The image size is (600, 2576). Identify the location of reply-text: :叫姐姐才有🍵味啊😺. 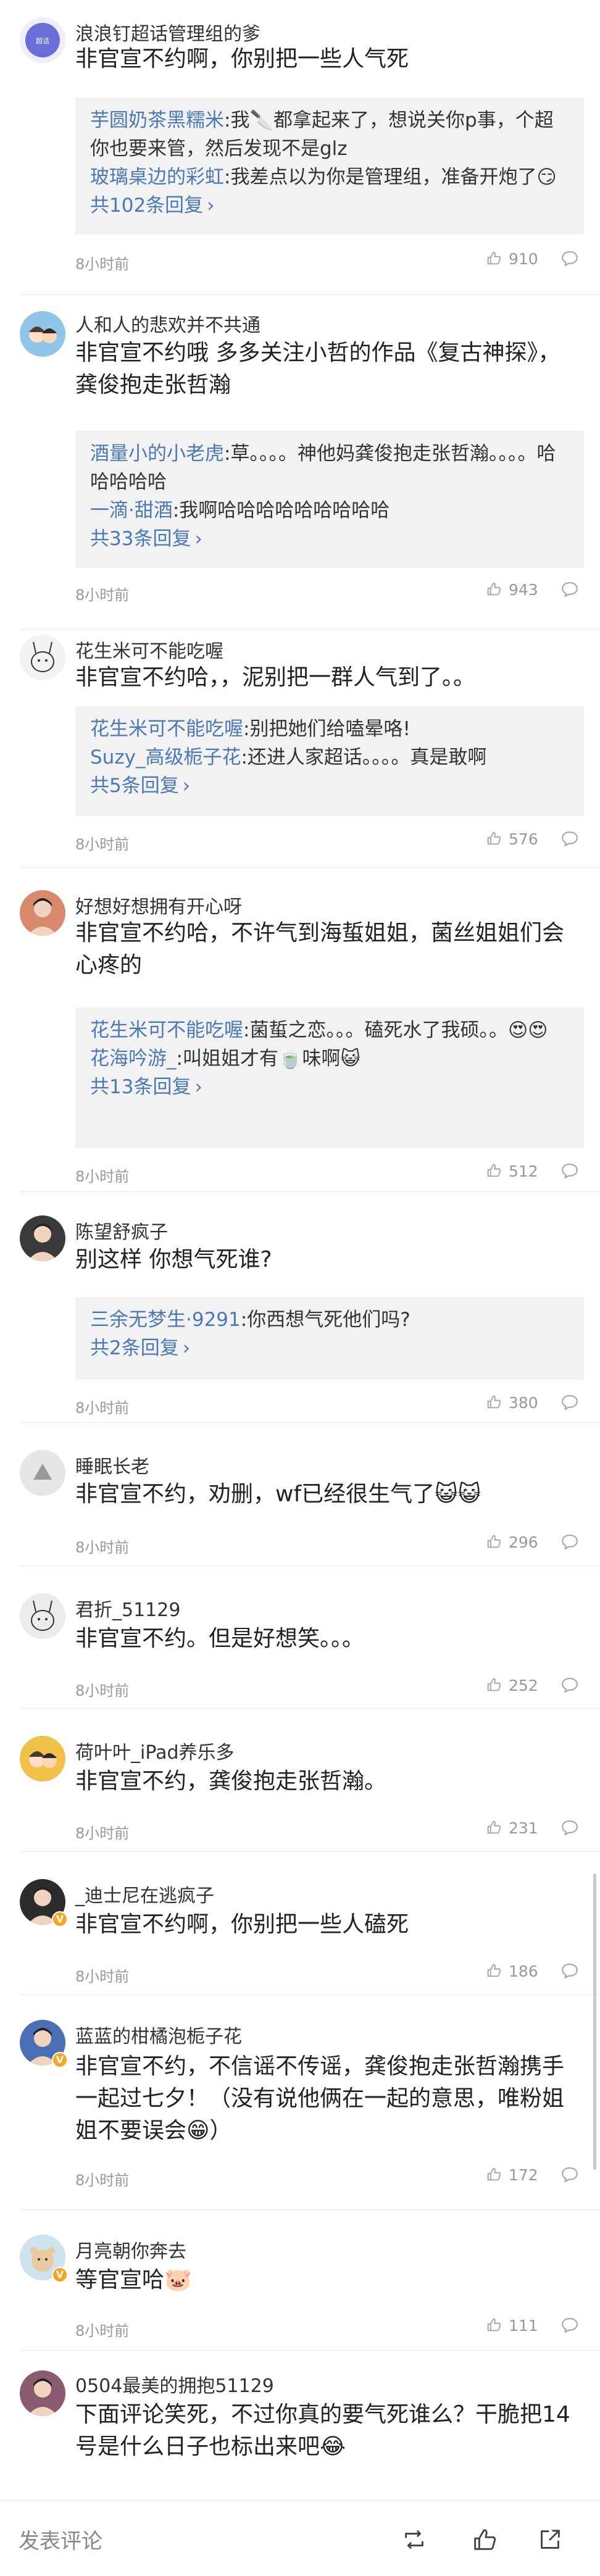
(268, 1059).